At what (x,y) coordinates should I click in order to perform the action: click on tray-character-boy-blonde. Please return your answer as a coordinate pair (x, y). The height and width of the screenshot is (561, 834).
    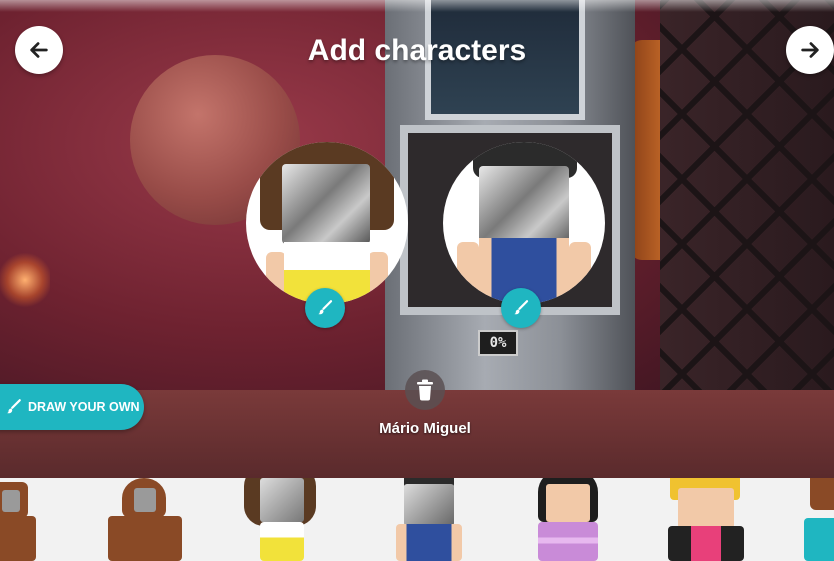
    Looking at the image, I should click on (712, 519).